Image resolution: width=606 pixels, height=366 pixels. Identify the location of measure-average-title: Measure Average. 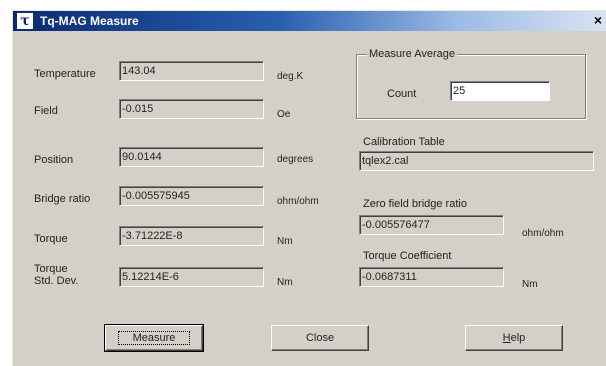
(412, 54).